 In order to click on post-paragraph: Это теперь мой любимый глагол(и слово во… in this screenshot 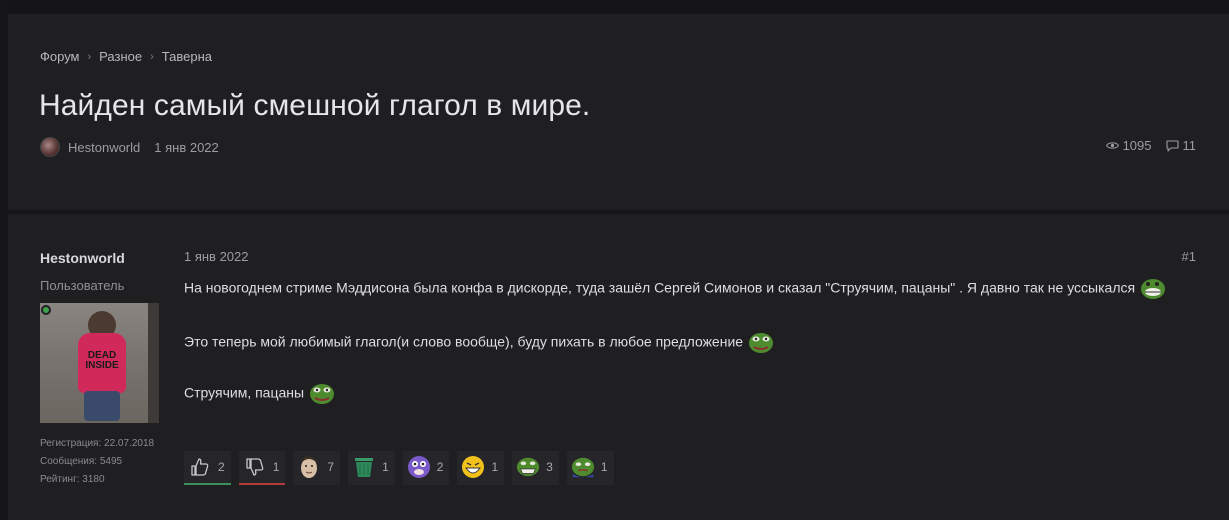, I will do `click(684, 343)`.